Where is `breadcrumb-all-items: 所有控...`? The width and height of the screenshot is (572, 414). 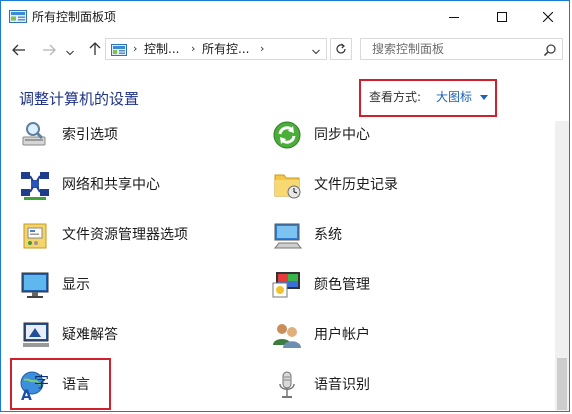 breadcrumb-all-items: 所有控... is located at coordinates (225, 49).